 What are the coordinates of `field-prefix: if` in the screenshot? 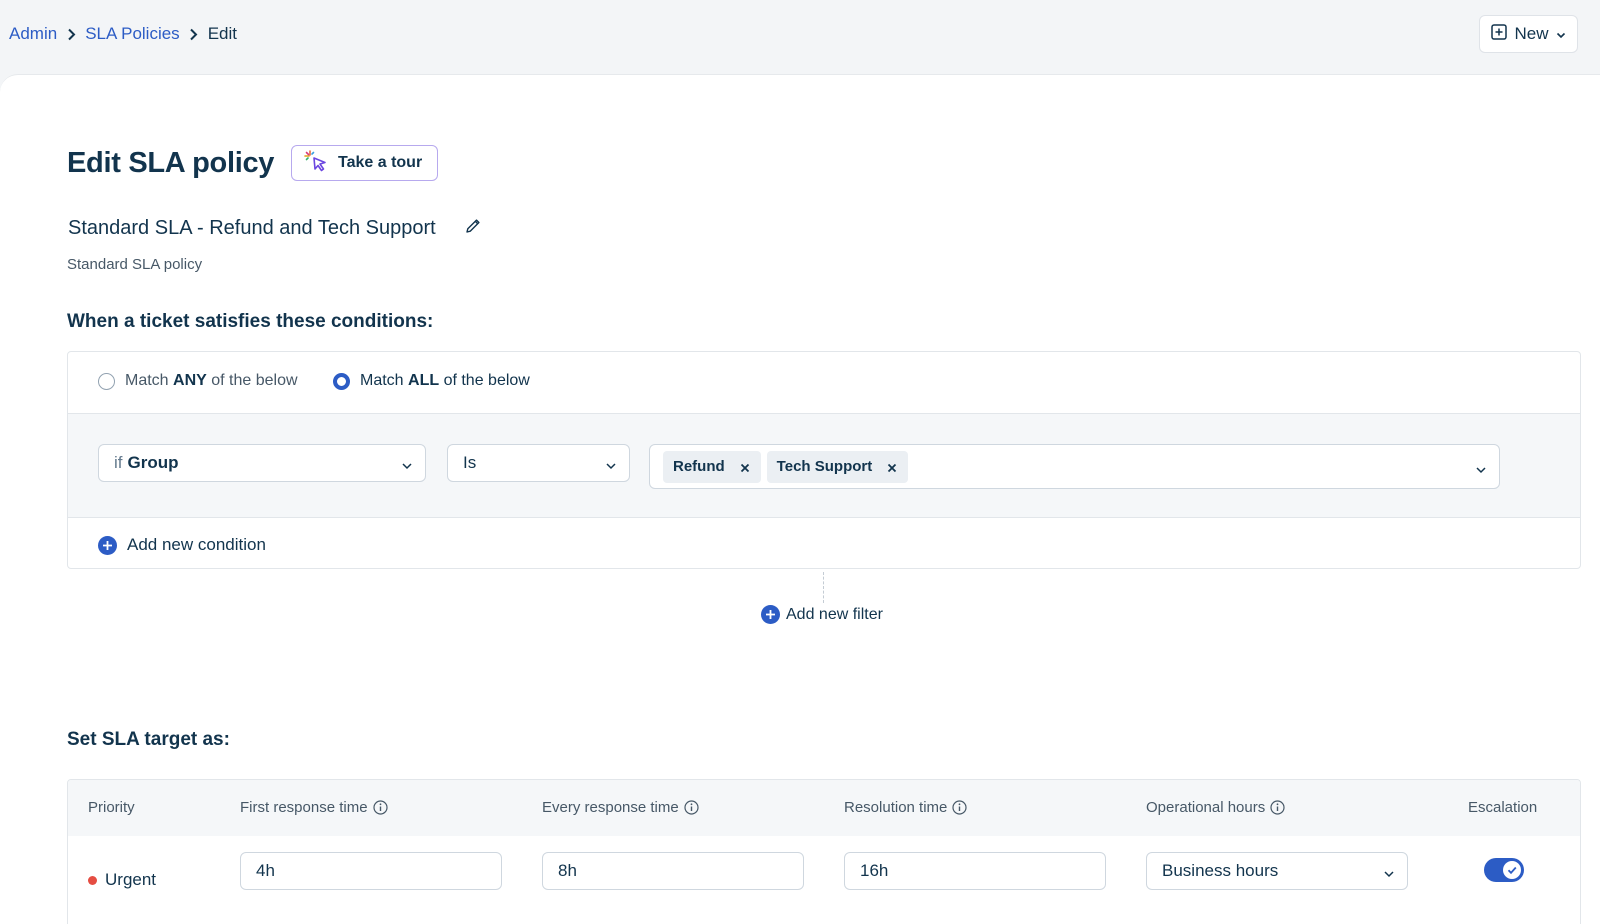 It's located at (118, 462).